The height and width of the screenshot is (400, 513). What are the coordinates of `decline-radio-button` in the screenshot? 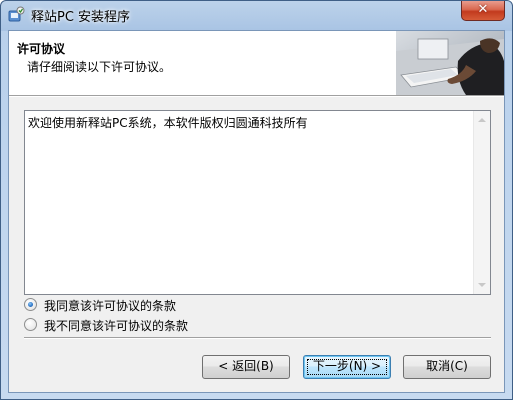 It's located at (30, 324).